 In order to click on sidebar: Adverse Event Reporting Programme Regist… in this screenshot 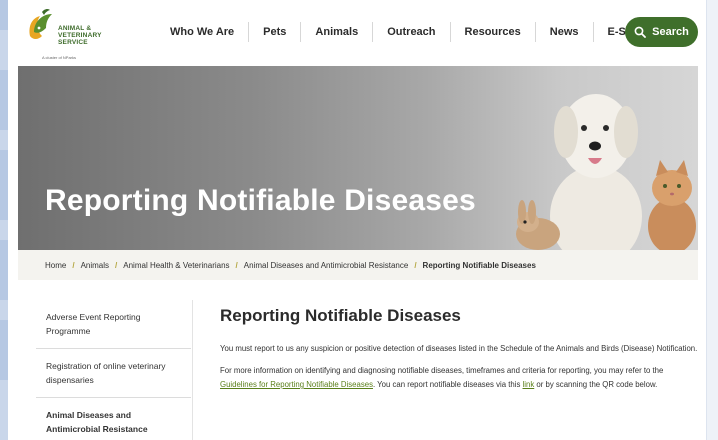, I will do `click(113, 370)`.